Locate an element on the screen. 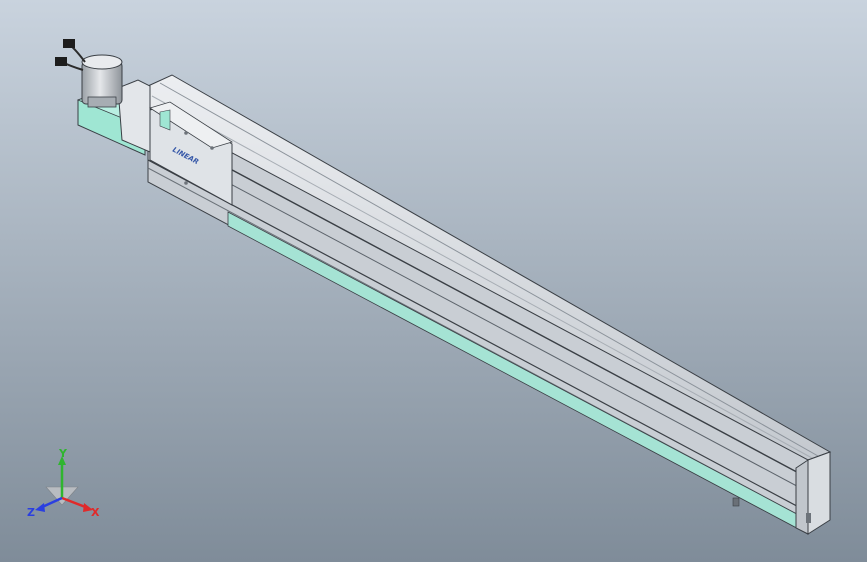 Image resolution: width=867 pixels, height=562 pixels. motor-flange is located at coordinates (102, 102).